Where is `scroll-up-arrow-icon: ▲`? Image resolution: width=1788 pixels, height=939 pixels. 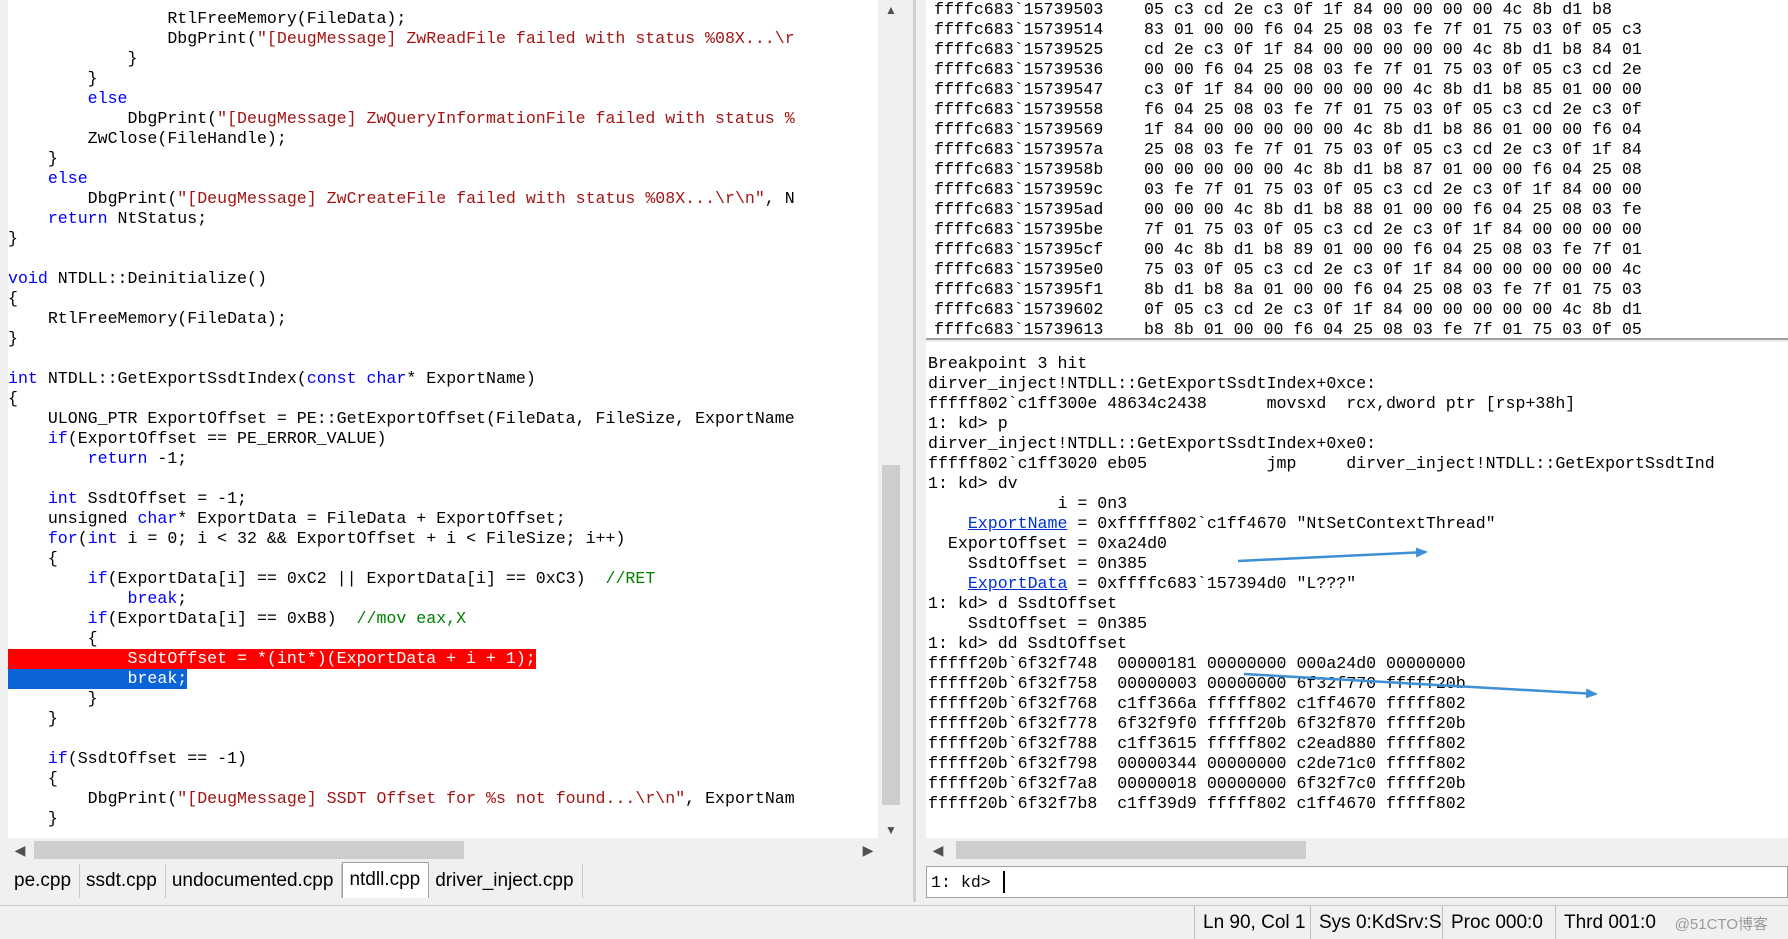
scroll-up-arrow-icon: ▲ is located at coordinates (891, 10).